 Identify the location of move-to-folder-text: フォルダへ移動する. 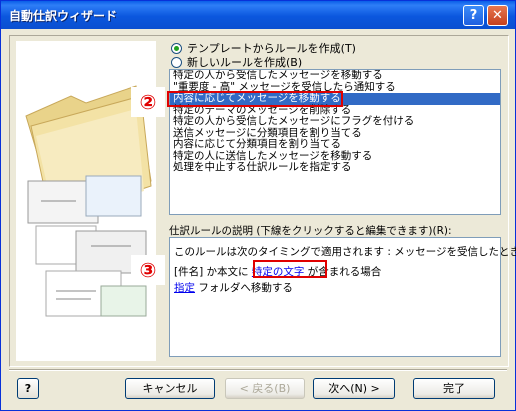
(245, 288).